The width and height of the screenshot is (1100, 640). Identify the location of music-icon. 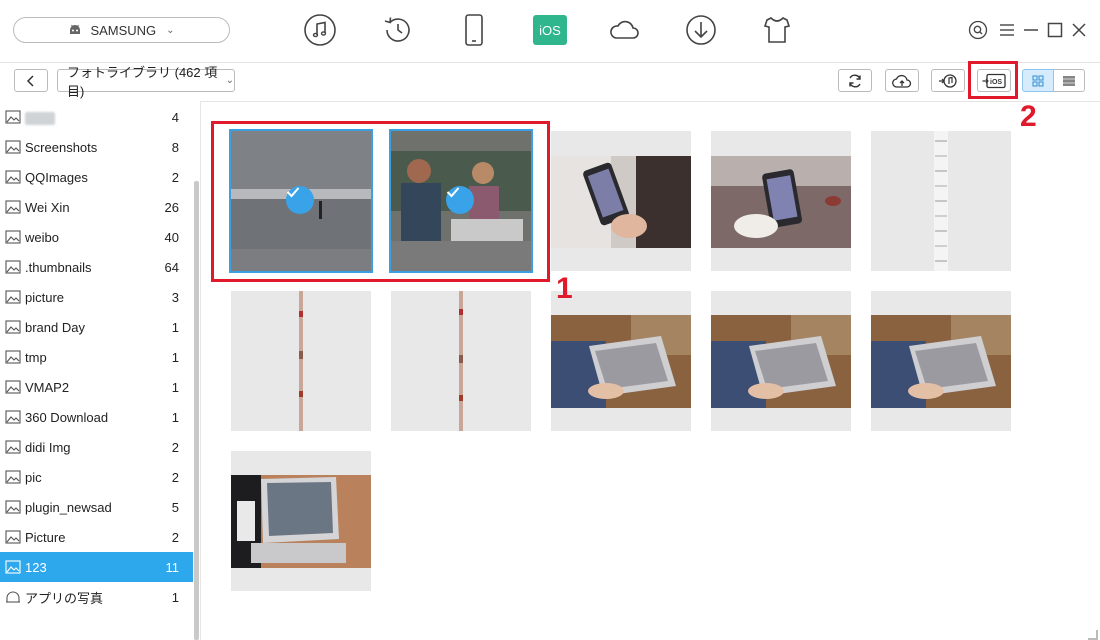
(320, 30).